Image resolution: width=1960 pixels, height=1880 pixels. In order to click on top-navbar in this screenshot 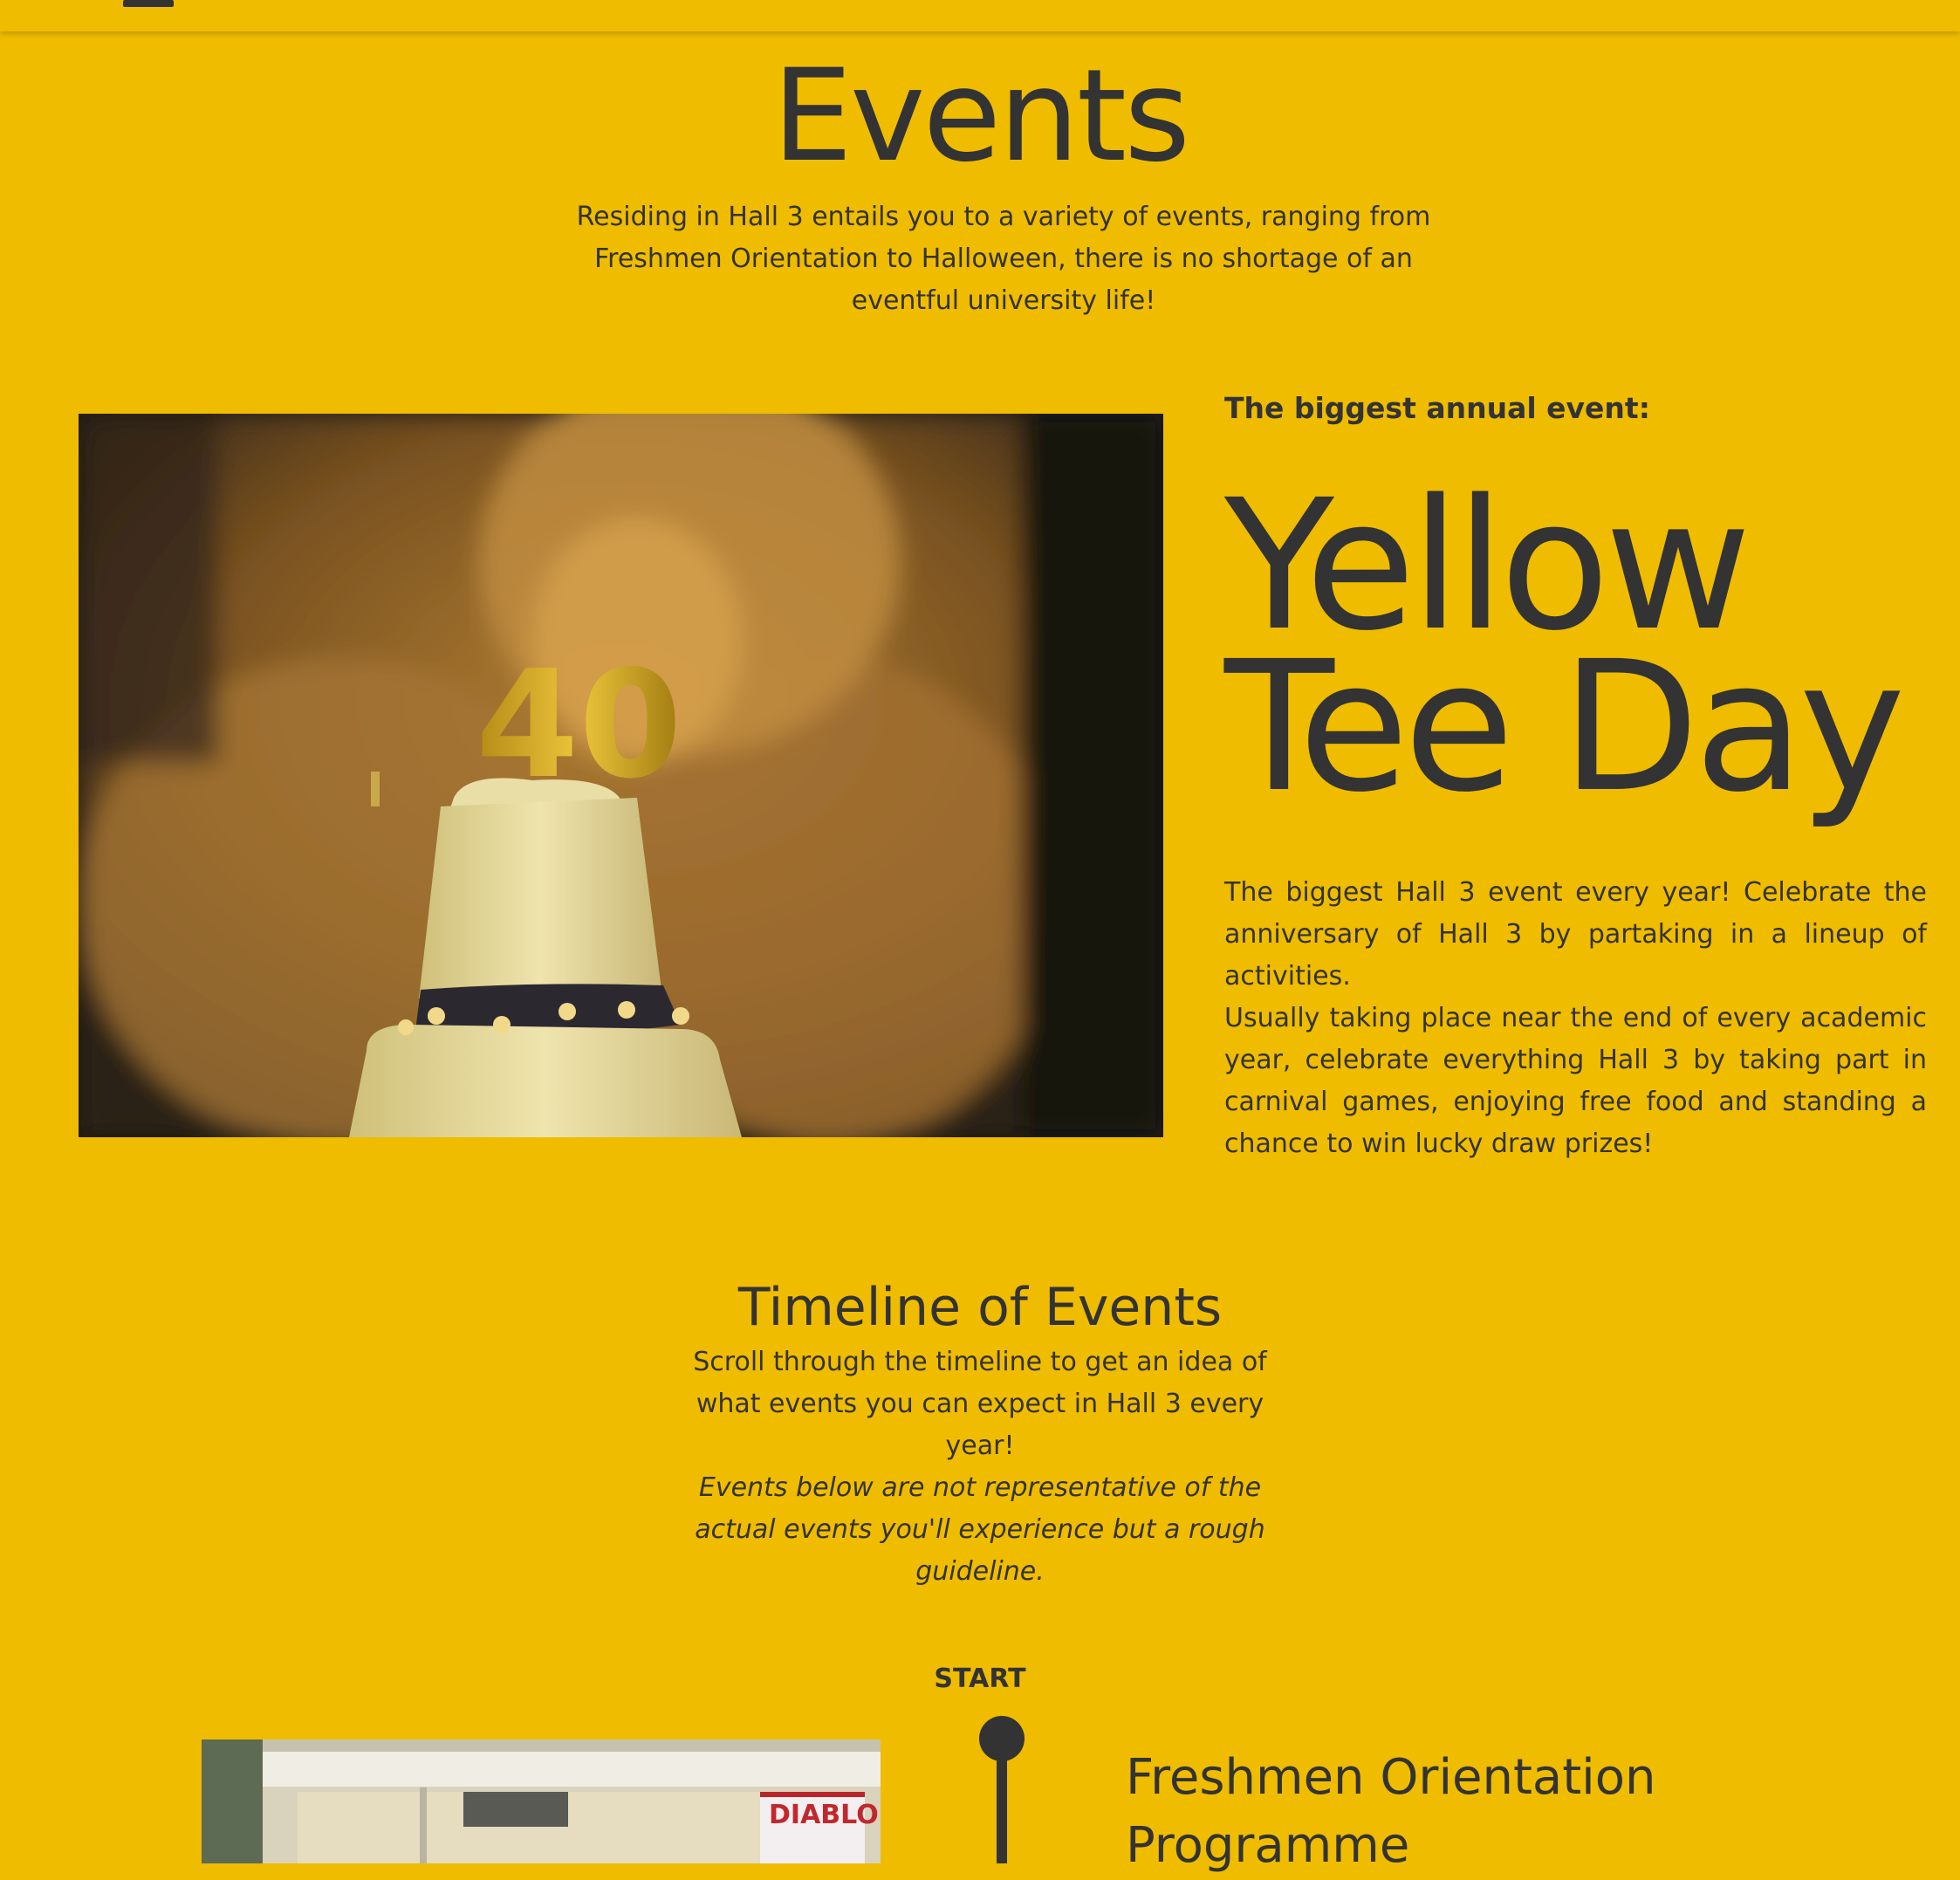, I will do `click(980, 15)`.